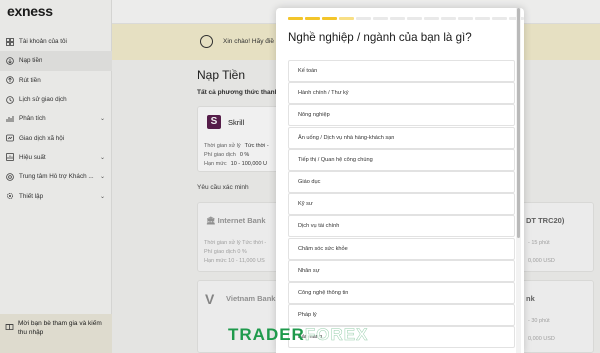 The width and height of the screenshot is (600, 353). Describe the element at coordinates (401, 159) in the screenshot. I see `occupation-option: Tiếp thị / Quan hệ công chúng` at that location.